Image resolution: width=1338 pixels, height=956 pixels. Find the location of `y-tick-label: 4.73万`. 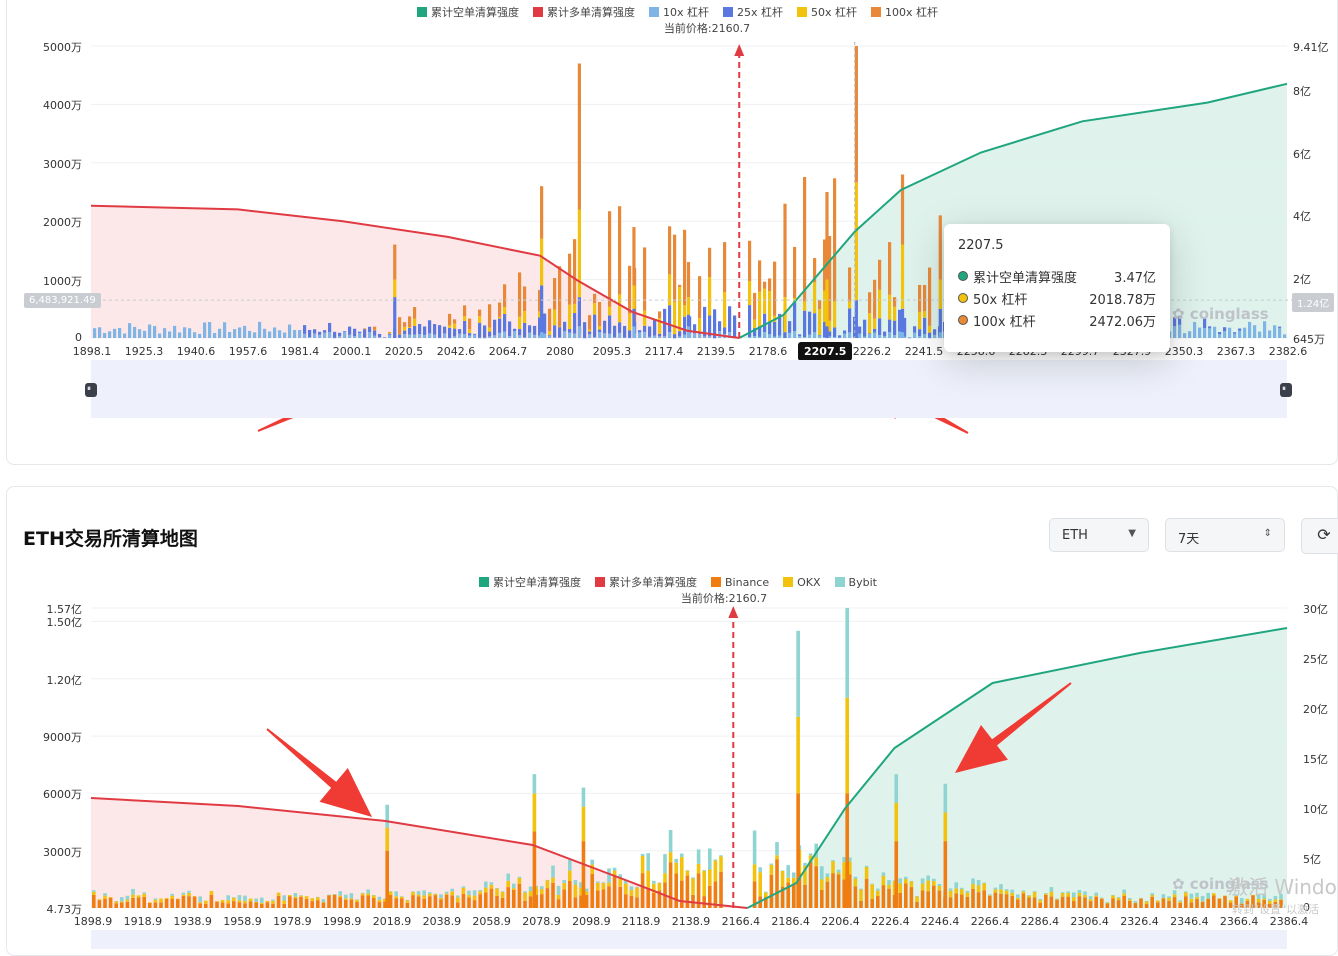

y-tick-label: 4.73万 is located at coordinates (64, 909).